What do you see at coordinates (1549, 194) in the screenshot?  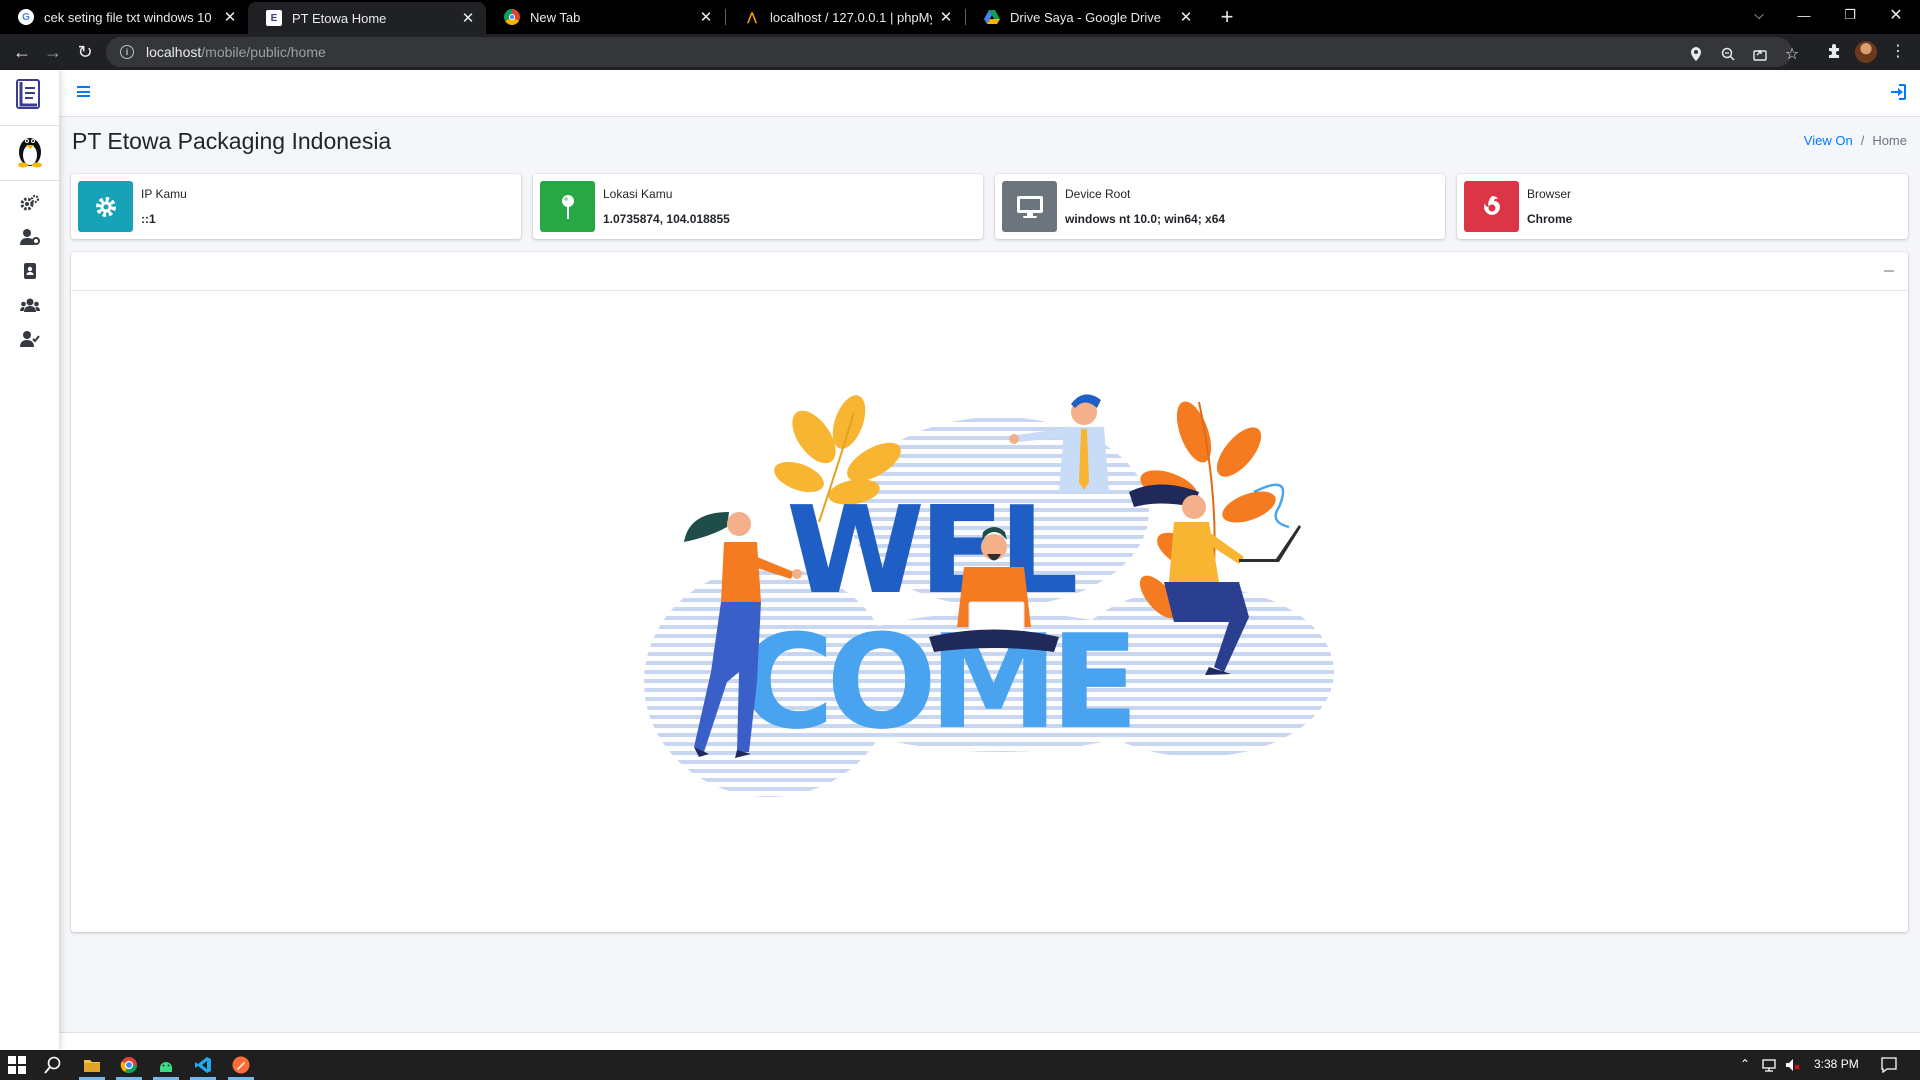 I see `info-box-label: Browser` at bounding box center [1549, 194].